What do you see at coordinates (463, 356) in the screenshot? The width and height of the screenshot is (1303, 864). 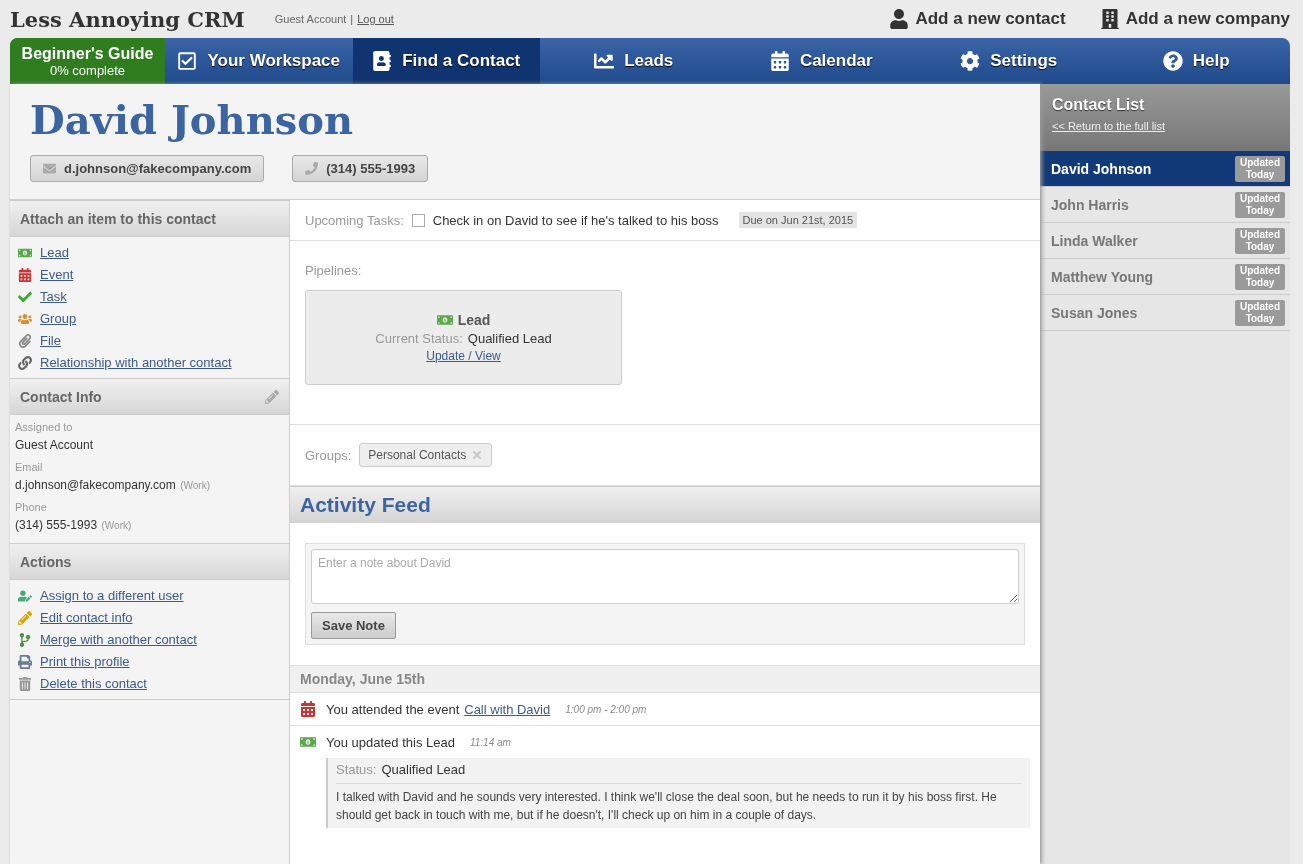 I see `update-view-link: Update / View` at bounding box center [463, 356].